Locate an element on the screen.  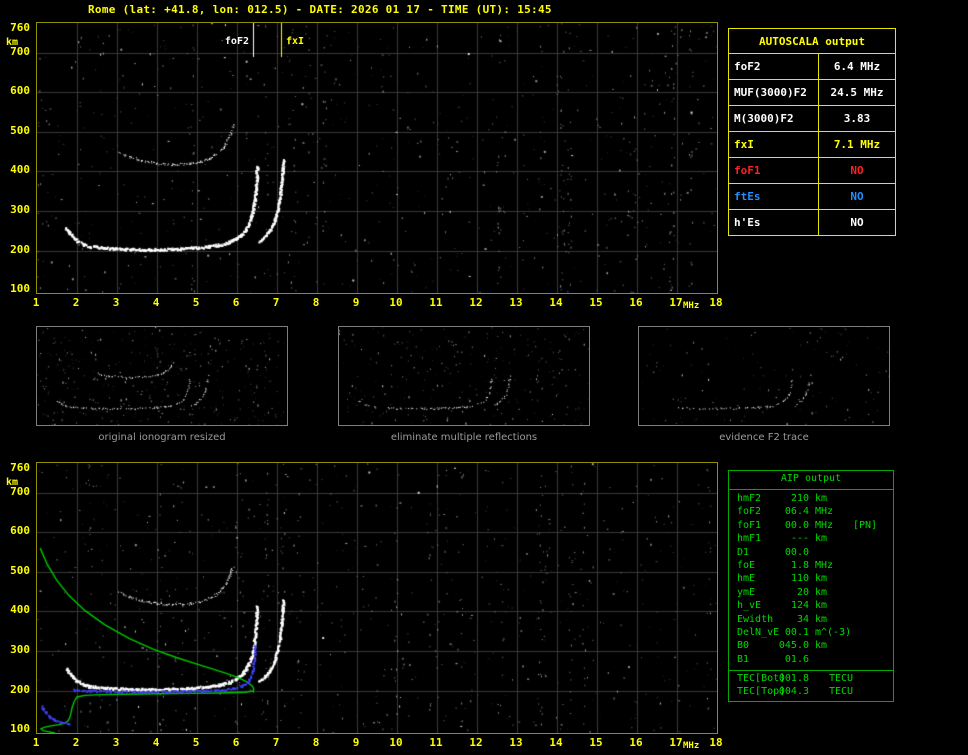
thumbnail-caption-f2: evidence F2 trace is located at coordinates (764, 437).